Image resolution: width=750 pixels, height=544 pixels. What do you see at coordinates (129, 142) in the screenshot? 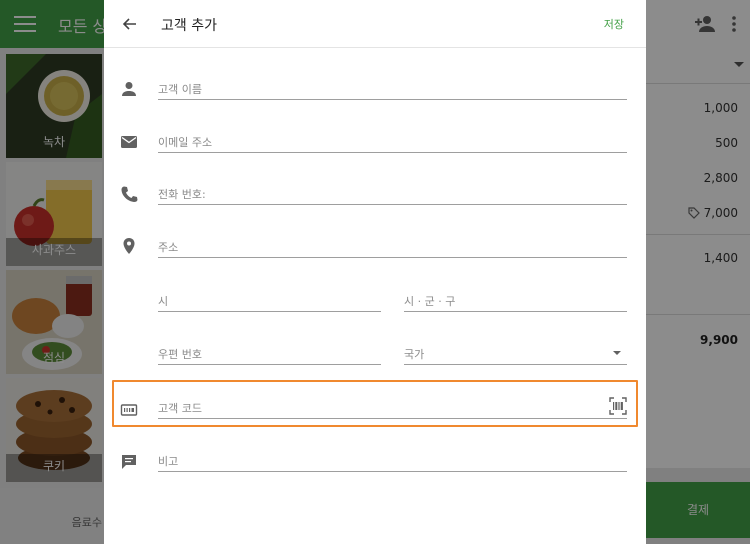
I see `email-icon` at bounding box center [129, 142].